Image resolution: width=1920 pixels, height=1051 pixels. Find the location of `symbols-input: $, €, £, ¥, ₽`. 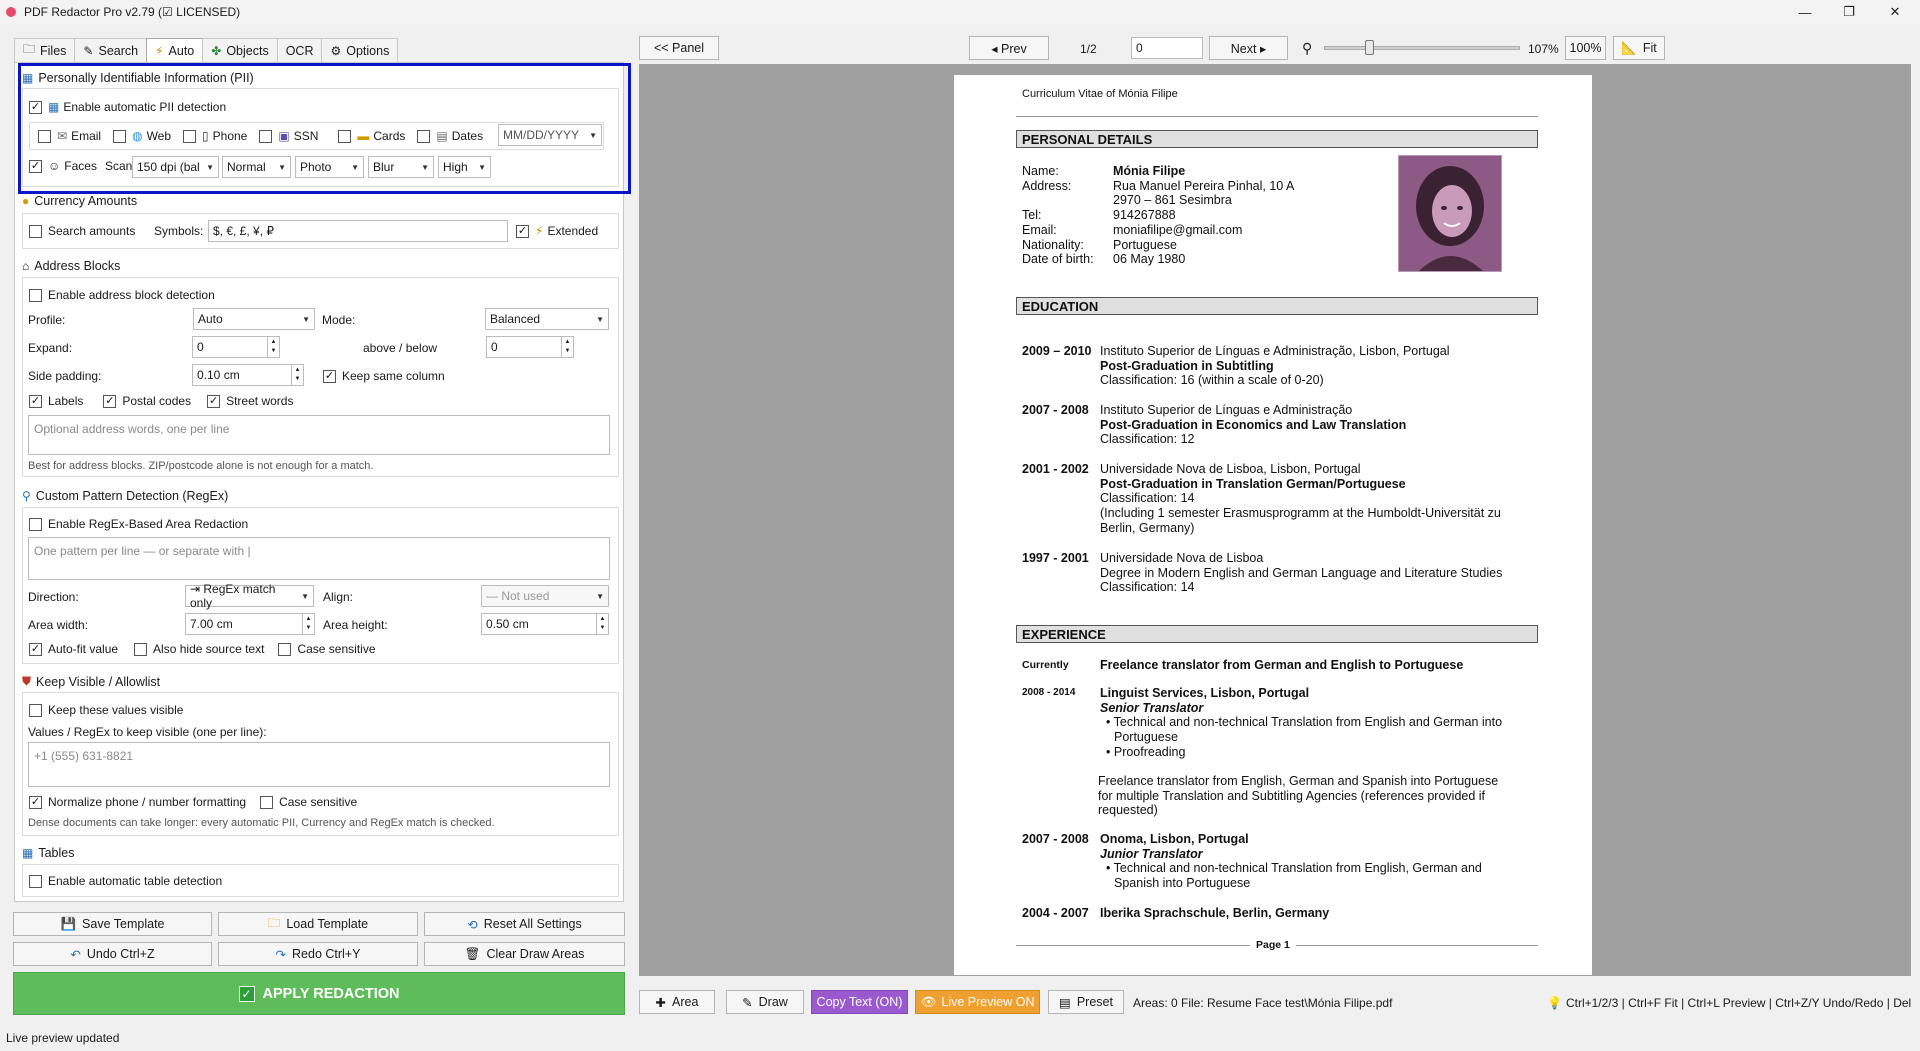

symbols-input: $, €, £, ¥, ₽ is located at coordinates (358, 231).